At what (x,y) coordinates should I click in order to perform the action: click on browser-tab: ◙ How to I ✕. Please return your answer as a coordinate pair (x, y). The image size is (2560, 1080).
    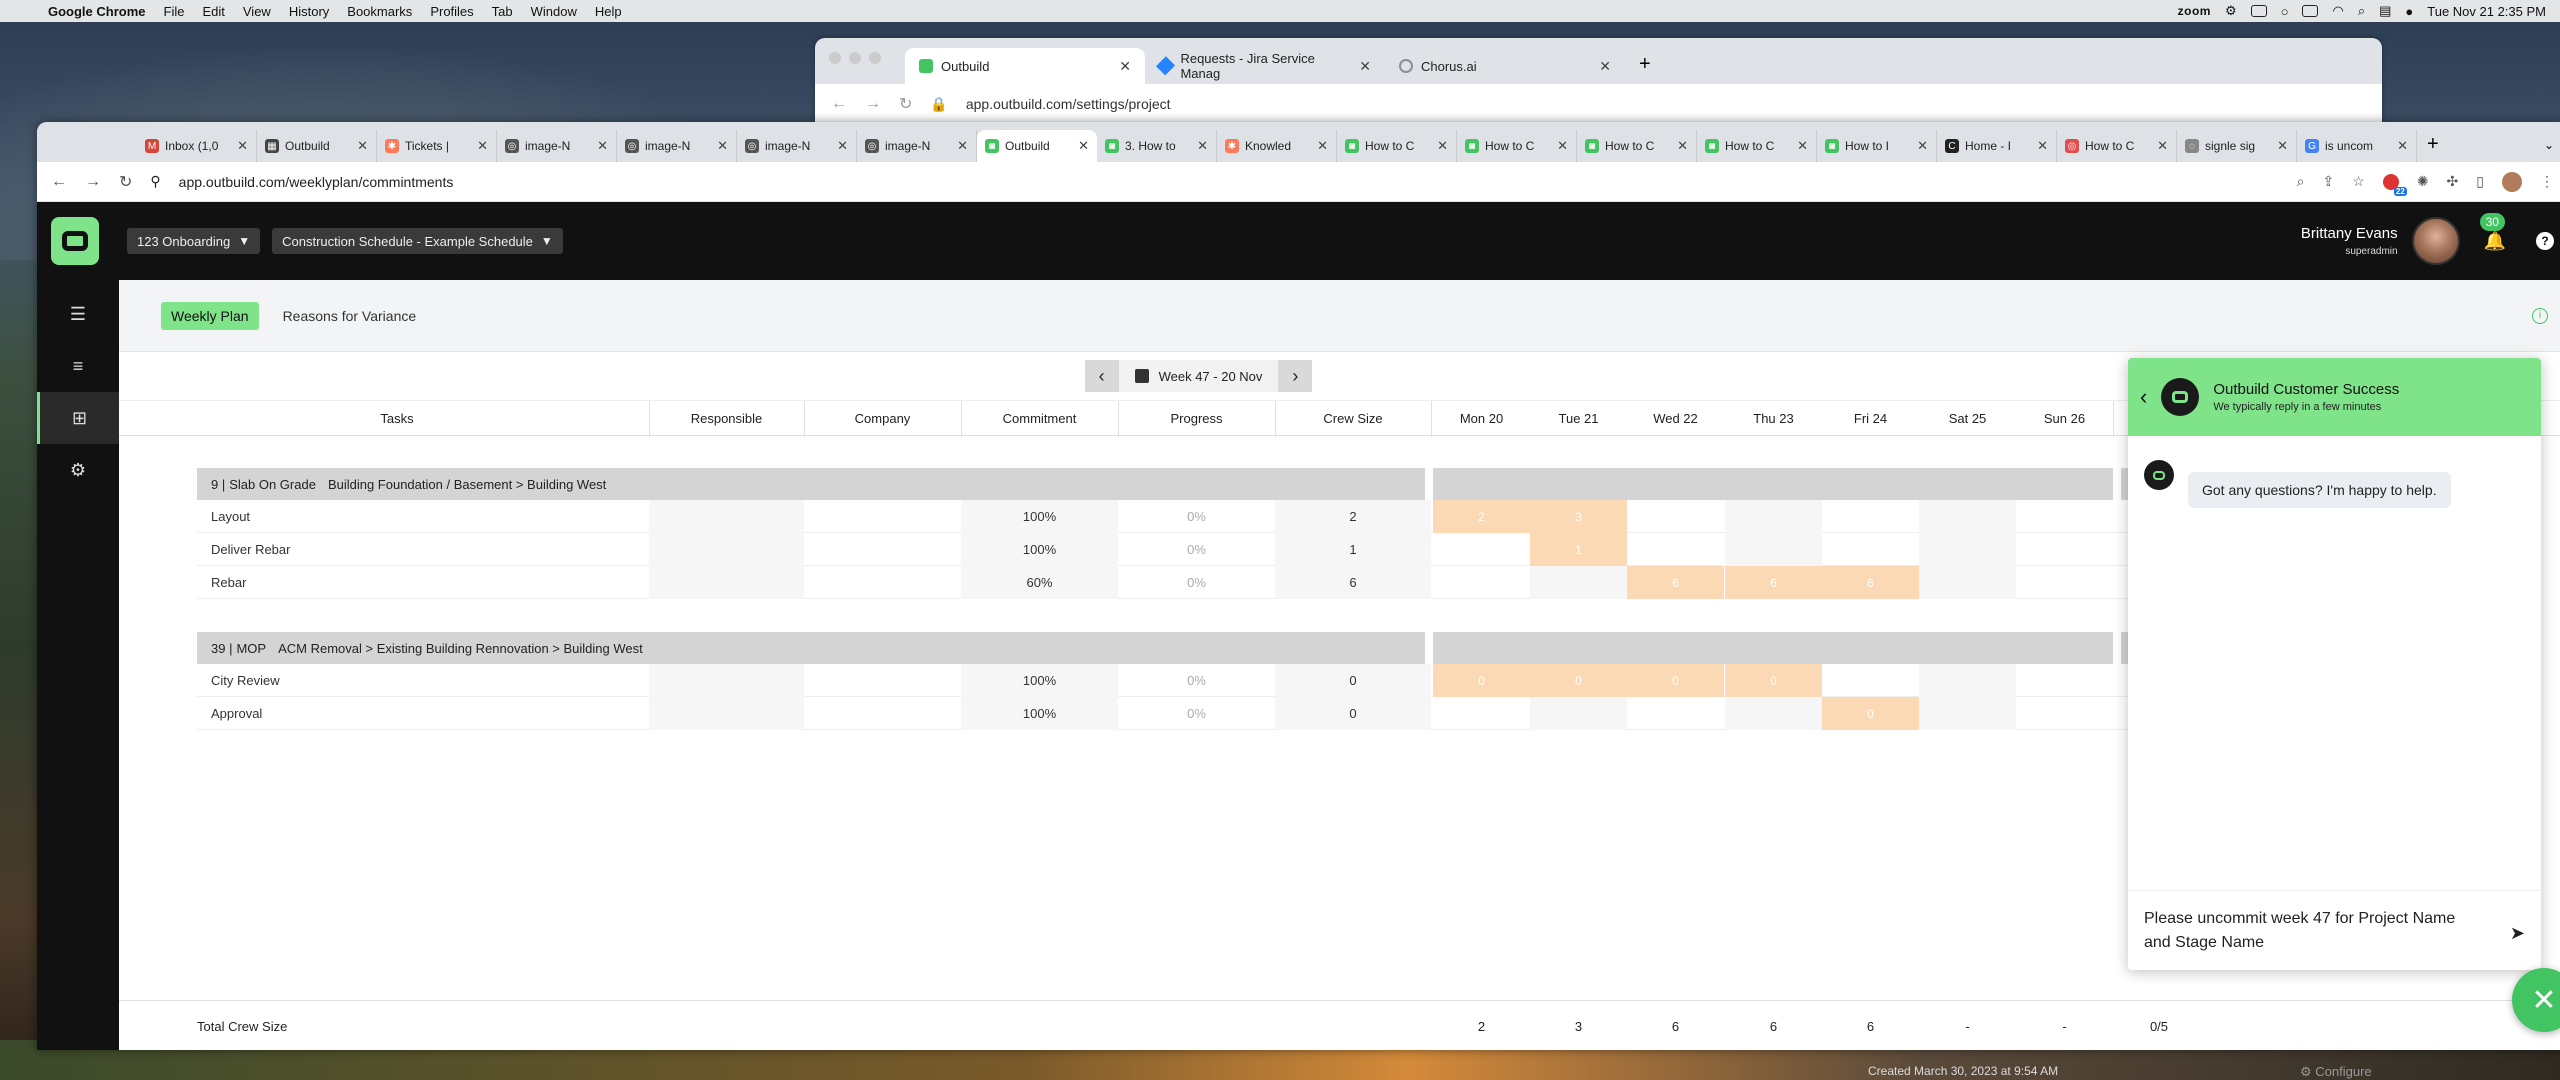
    Looking at the image, I should click on (1877, 146).